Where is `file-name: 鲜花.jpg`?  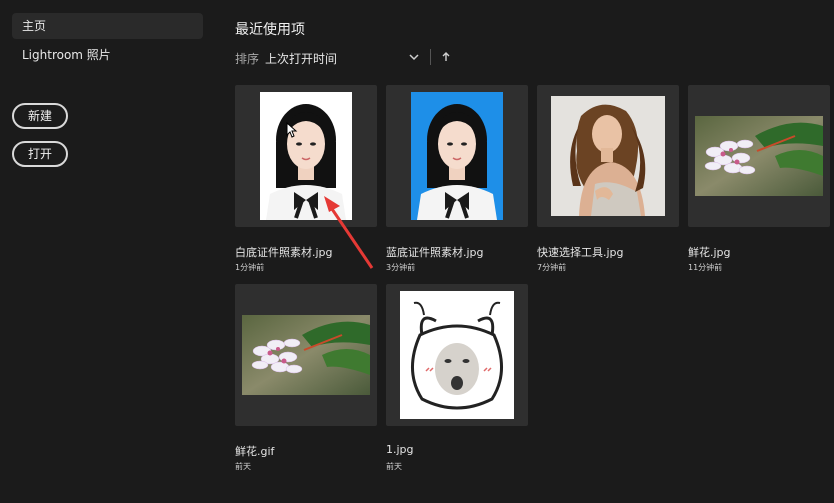 file-name: 鲜花.jpg is located at coordinates (709, 252).